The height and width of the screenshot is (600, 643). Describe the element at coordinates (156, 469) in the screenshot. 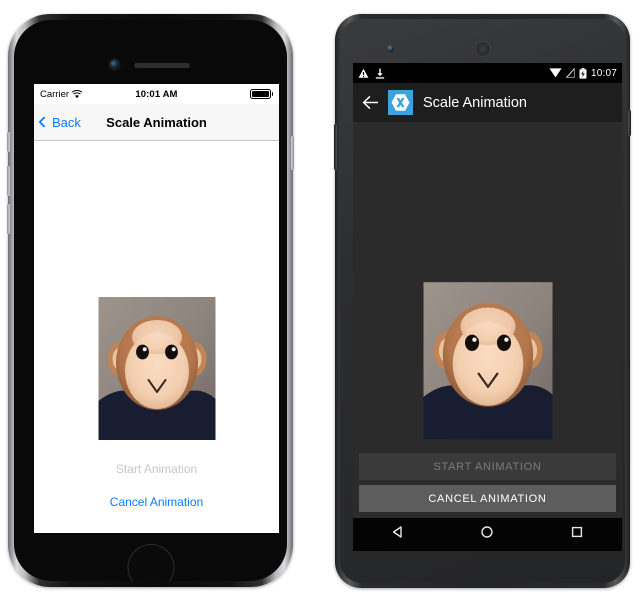

I see `ios-start-animation-button: Start Animation` at that location.